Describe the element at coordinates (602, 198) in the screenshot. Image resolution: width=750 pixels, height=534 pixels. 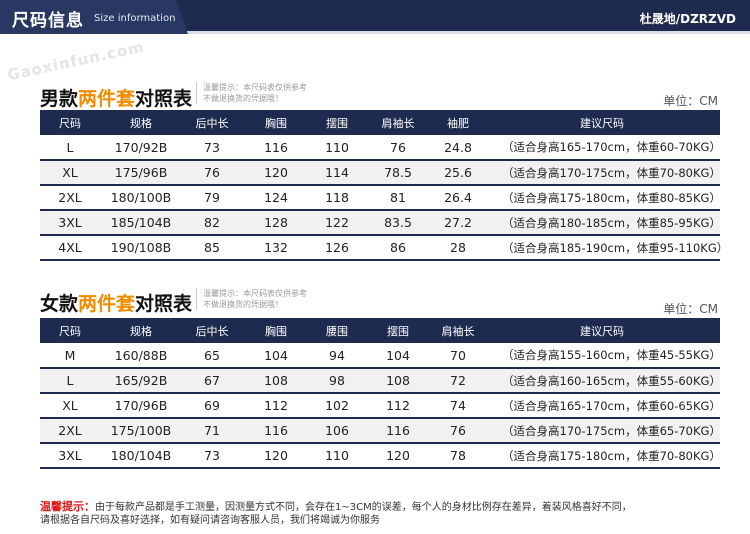
I see `table-cell: （适合身高175-180cm，体重80-85KG）` at that location.